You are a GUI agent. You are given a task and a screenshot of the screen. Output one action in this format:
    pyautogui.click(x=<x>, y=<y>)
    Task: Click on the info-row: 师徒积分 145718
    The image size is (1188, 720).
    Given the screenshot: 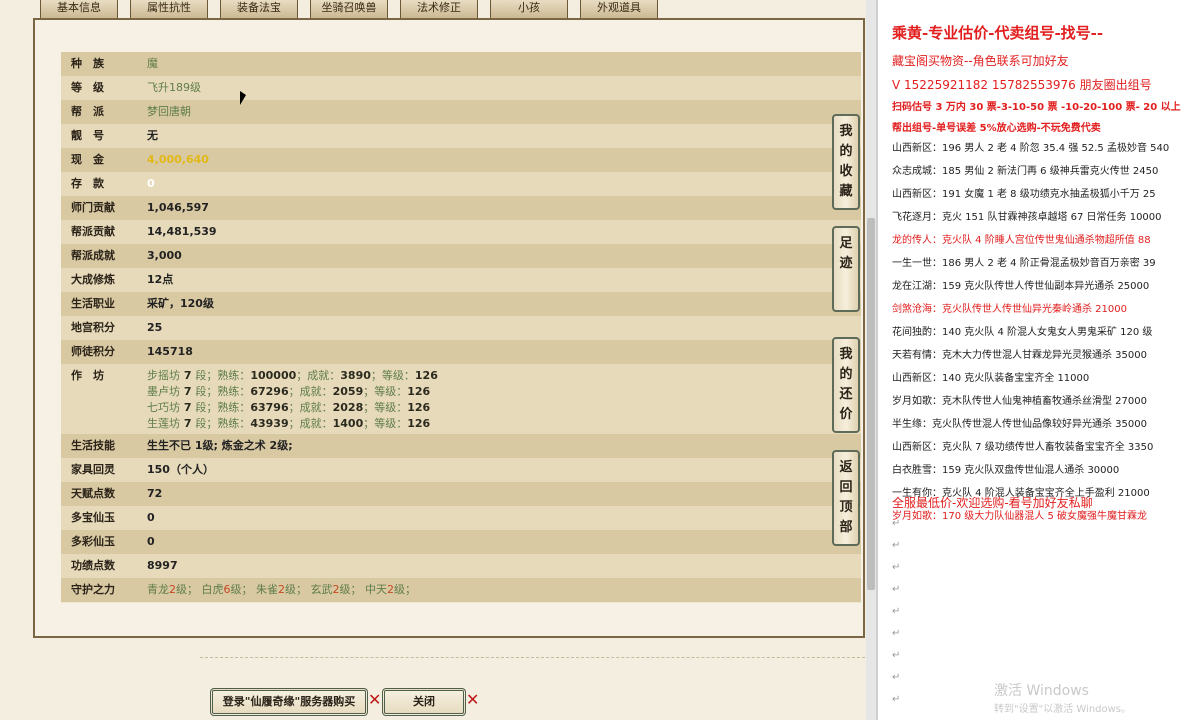 What is the action you would take?
    pyautogui.click(x=461, y=352)
    